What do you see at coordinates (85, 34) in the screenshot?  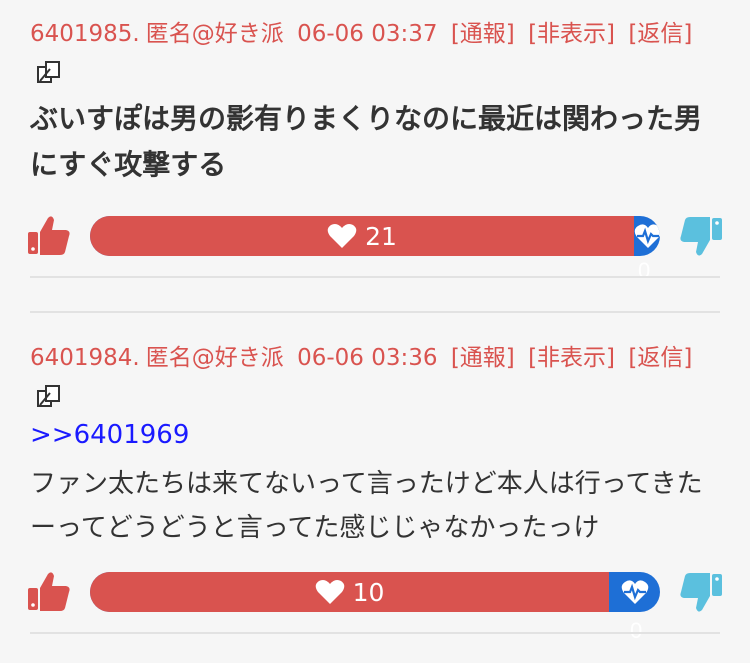 I see `post-number: 6401985.` at bounding box center [85, 34].